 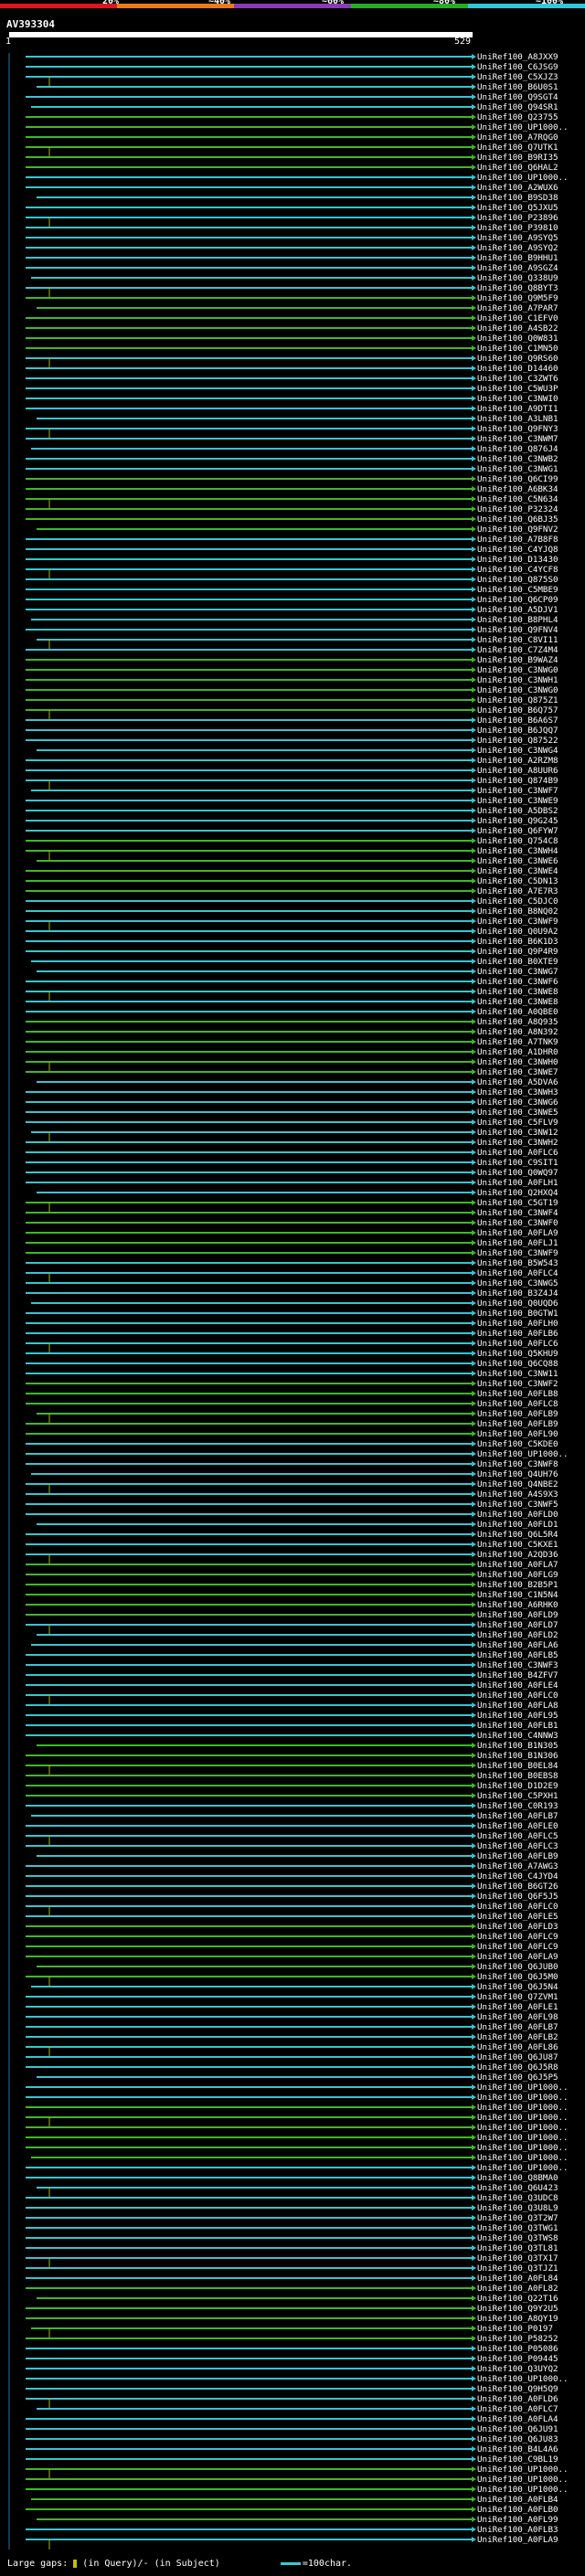 What do you see at coordinates (517, 479) in the screenshot?
I see `hit-id-label: UniRef100_Q6CI99` at bounding box center [517, 479].